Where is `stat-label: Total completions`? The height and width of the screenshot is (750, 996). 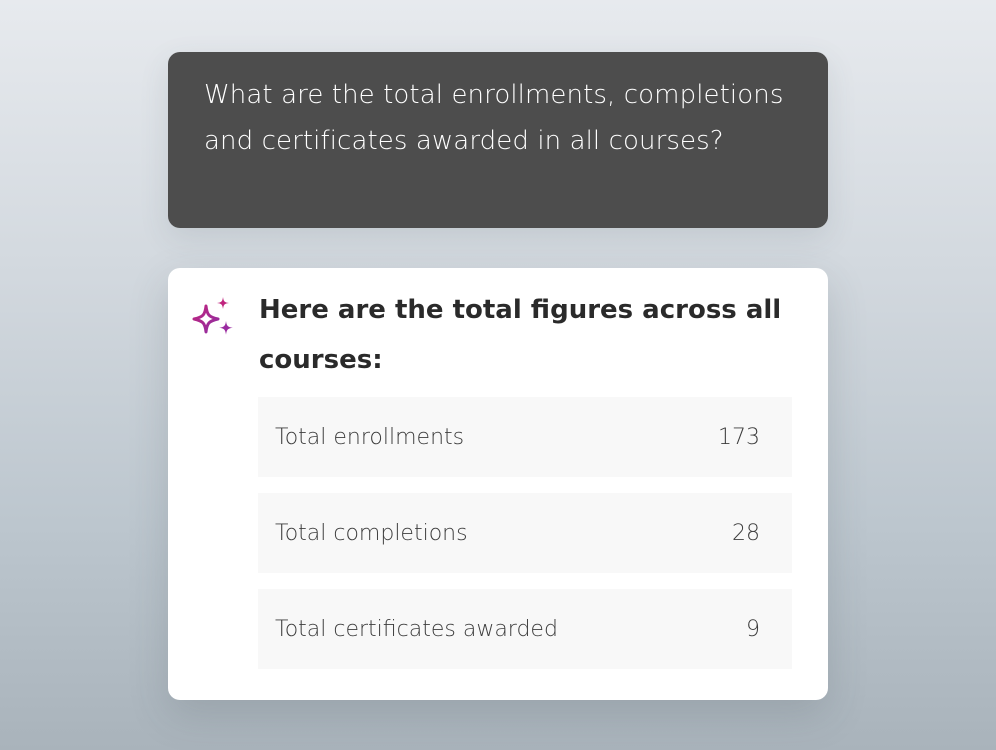 stat-label: Total completions is located at coordinates (371, 533).